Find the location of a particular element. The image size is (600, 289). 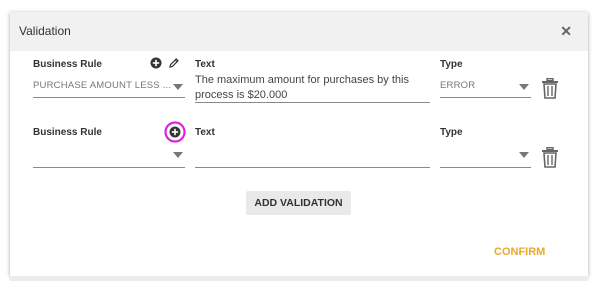

dialog-title: Validation is located at coordinates (45, 31).